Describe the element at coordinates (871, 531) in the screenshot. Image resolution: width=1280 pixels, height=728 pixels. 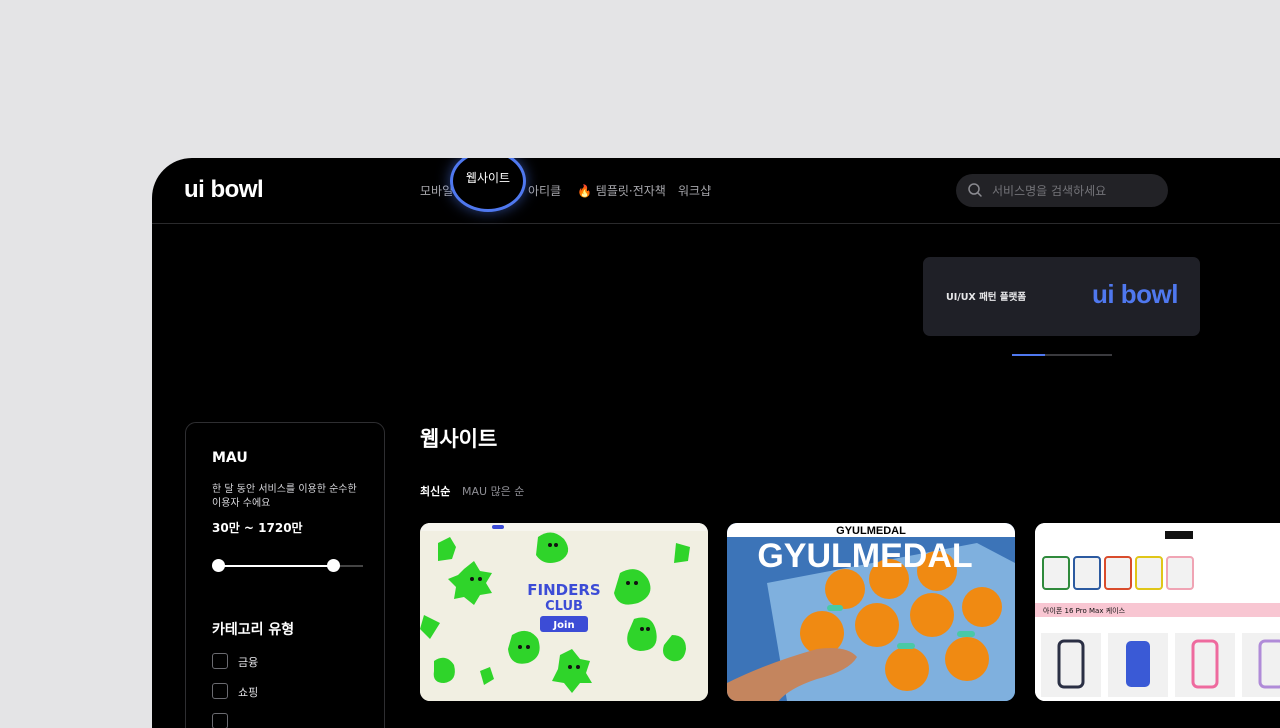
I see `gyulmedal-brand: GYULMEDAL` at that location.